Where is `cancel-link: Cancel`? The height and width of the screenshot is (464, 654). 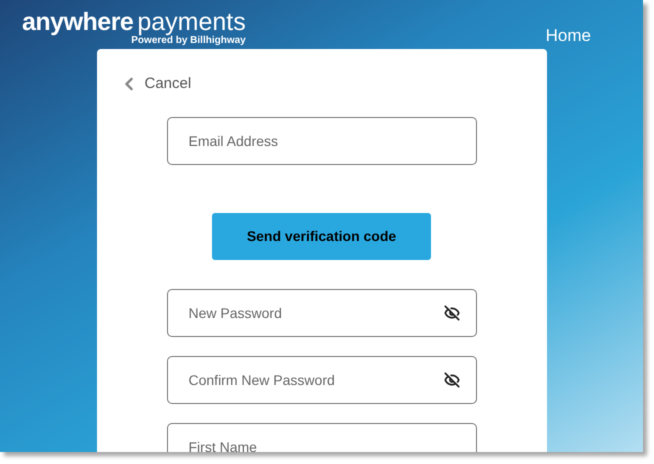 cancel-link: Cancel is located at coordinates (155, 83).